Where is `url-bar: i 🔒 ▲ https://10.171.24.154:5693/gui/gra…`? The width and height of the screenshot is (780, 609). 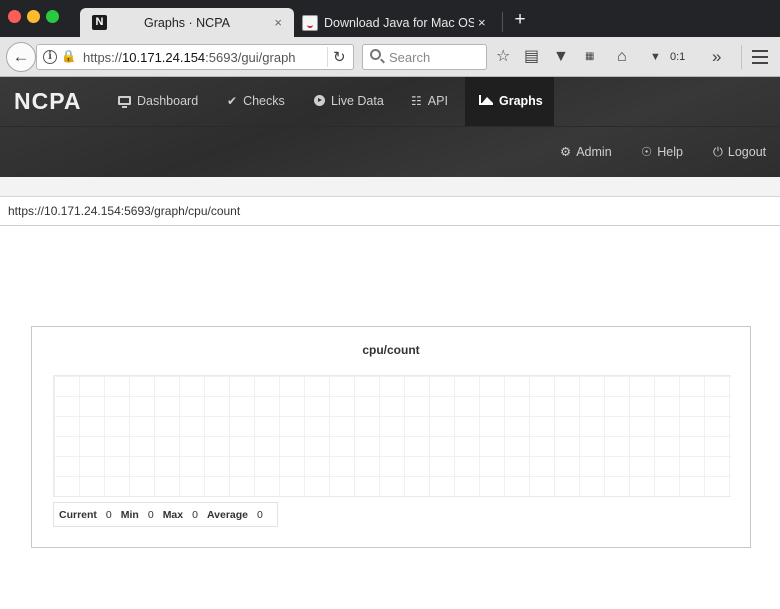
url-bar: i 🔒 ▲ https://10.171.24.154:5693/gui/gra… is located at coordinates (195, 57).